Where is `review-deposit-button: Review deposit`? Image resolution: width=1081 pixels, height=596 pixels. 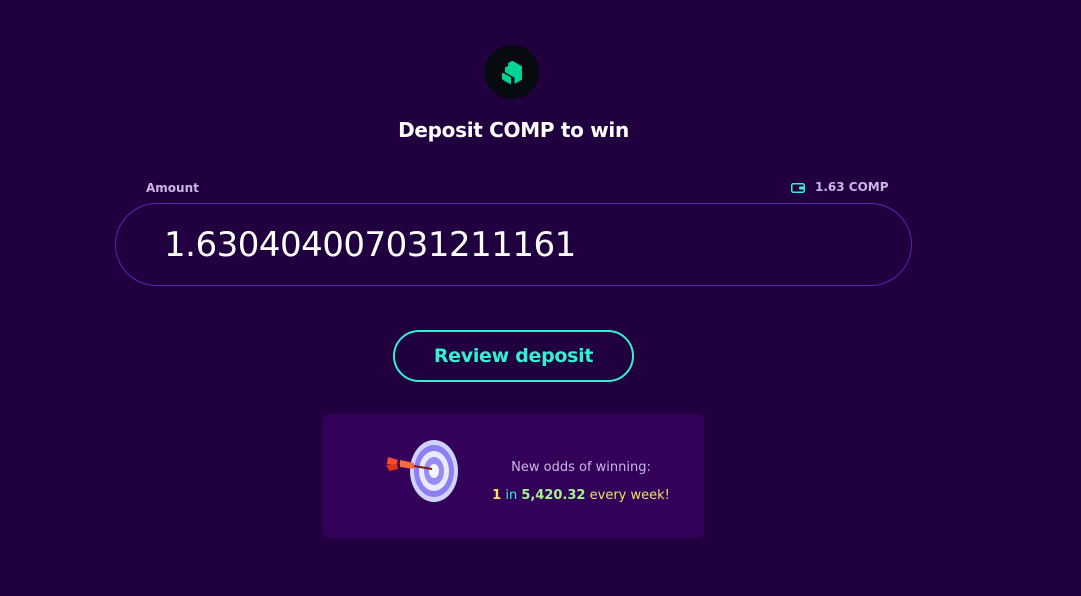 review-deposit-button: Review deposit is located at coordinates (513, 356).